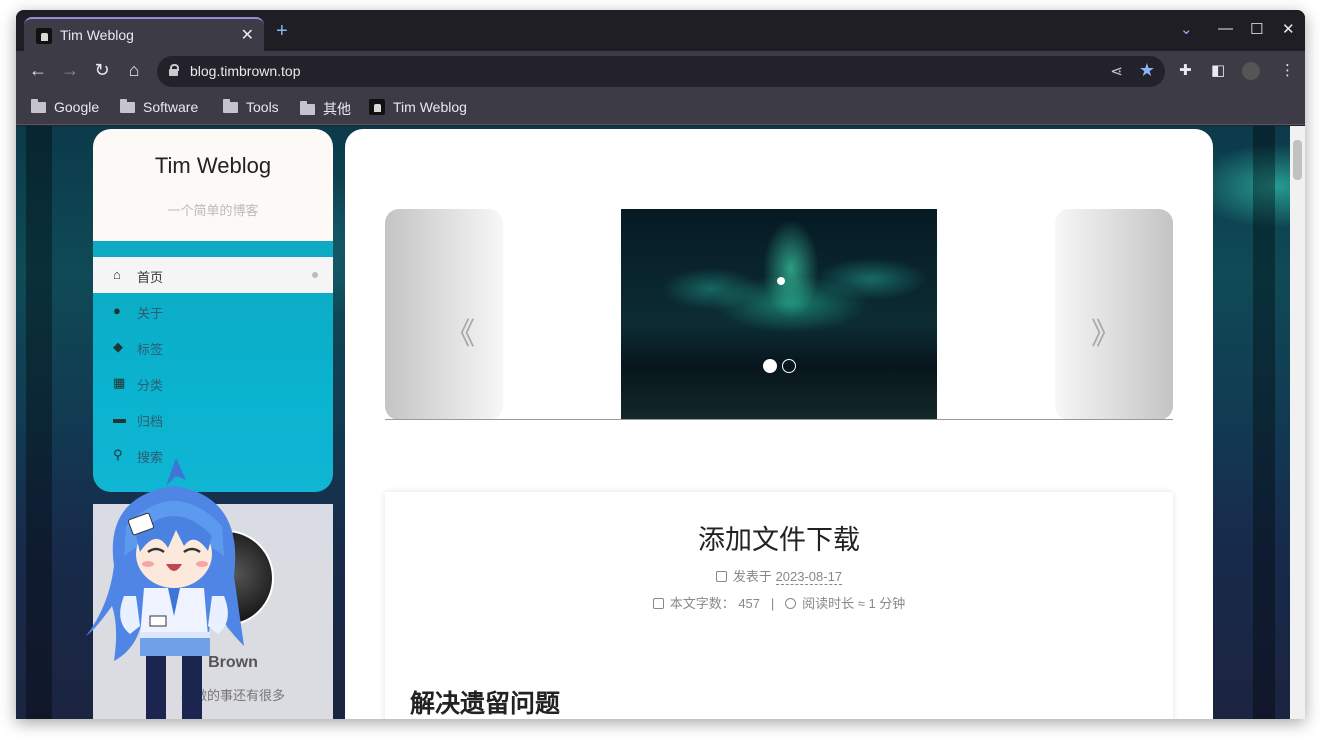 The height and width of the screenshot is (751, 1321). What do you see at coordinates (118, 346) in the screenshot?
I see `tags-icon: ◆` at bounding box center [118, 346].